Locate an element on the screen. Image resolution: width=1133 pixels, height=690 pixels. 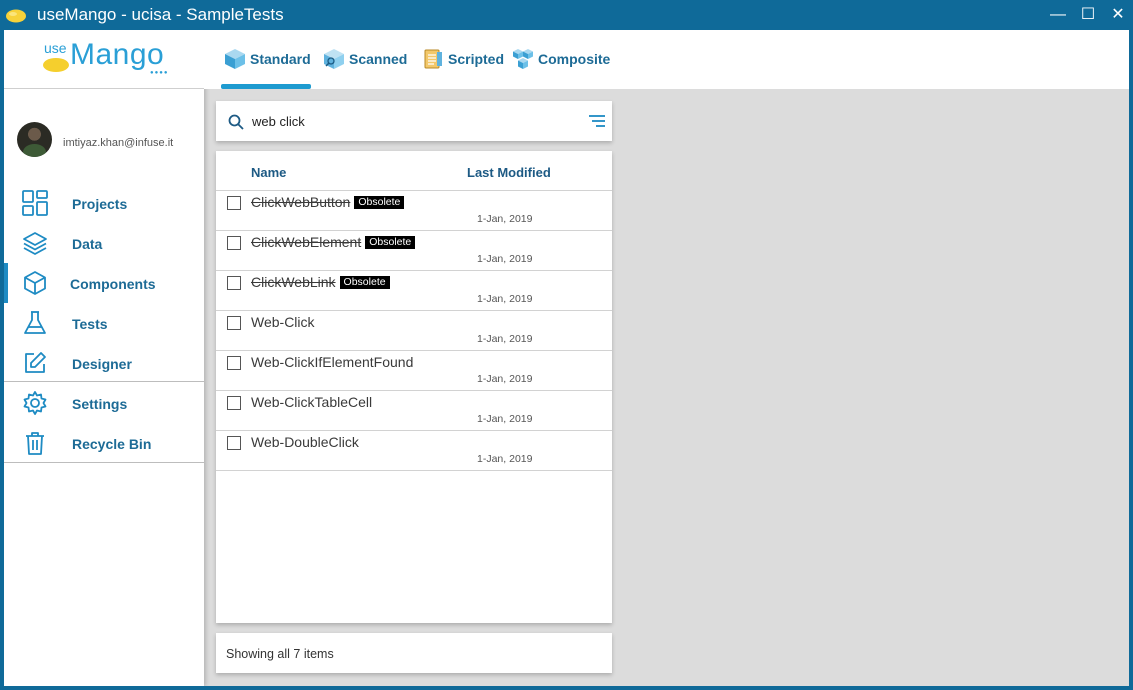
component-name: Web-DoubleClick is located at coordinates (305, 442).